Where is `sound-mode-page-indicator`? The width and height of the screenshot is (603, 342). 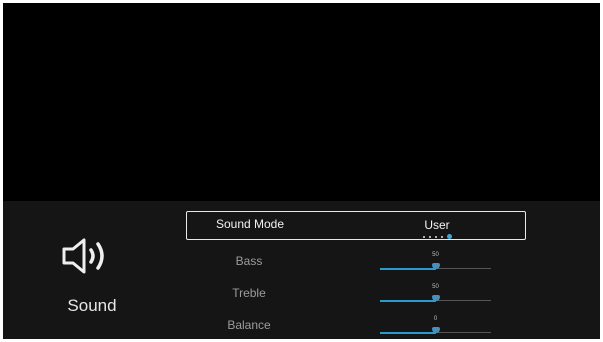
sound-mode-page-indicator is located at coordinates (438, 237).